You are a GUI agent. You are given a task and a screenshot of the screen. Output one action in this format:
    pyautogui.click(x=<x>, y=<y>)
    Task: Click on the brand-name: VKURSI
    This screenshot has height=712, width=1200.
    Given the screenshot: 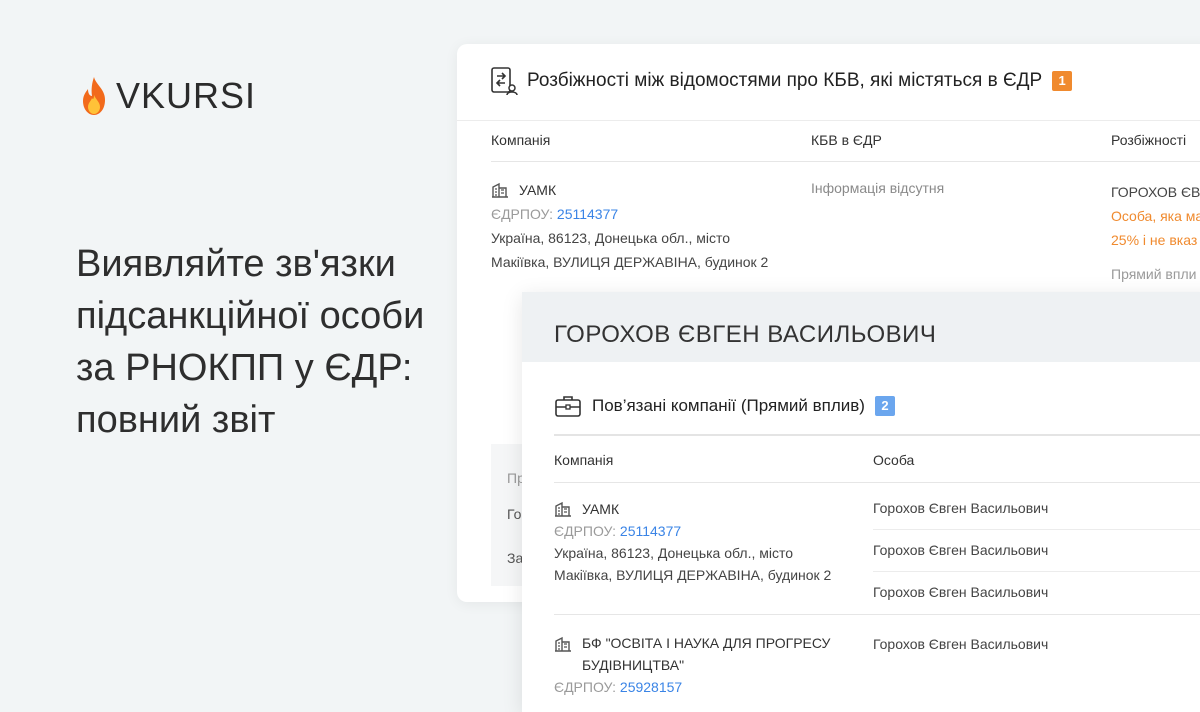 What is the action you would take?
    pyautogui.click(x=186, y=95)
    